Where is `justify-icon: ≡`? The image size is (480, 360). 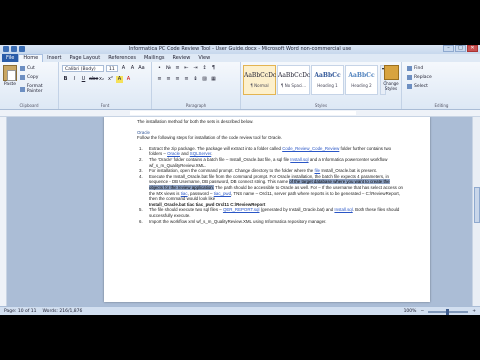
justify-icon: ≡ is located at coordinates (186, 79).